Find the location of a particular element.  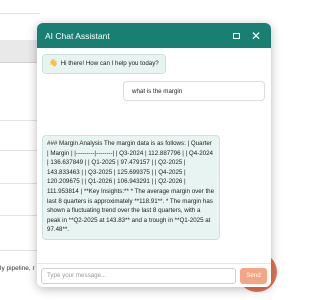

waving-hand-icon: 👋 is located at coordinates (53, 63).